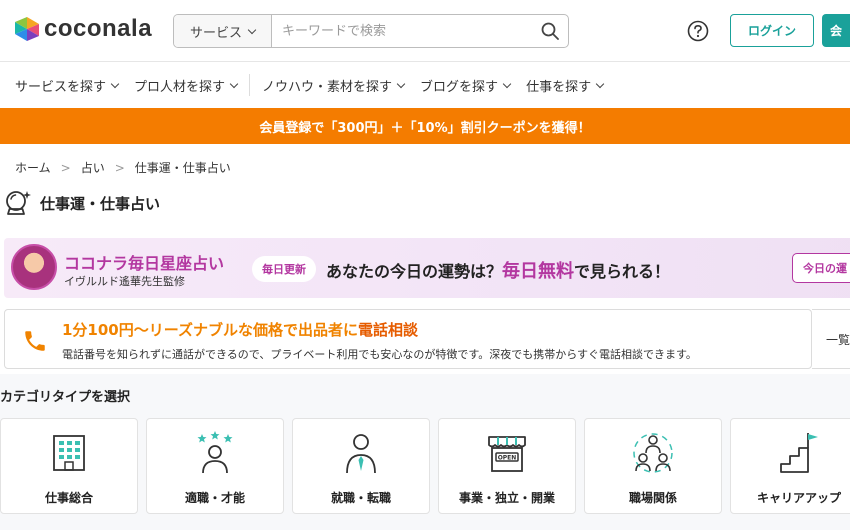 The image size is (850, 530). What do you see at coordinates (69, 453) in the screenshot?
I see `building-icon` at bounding box center [69, 453].